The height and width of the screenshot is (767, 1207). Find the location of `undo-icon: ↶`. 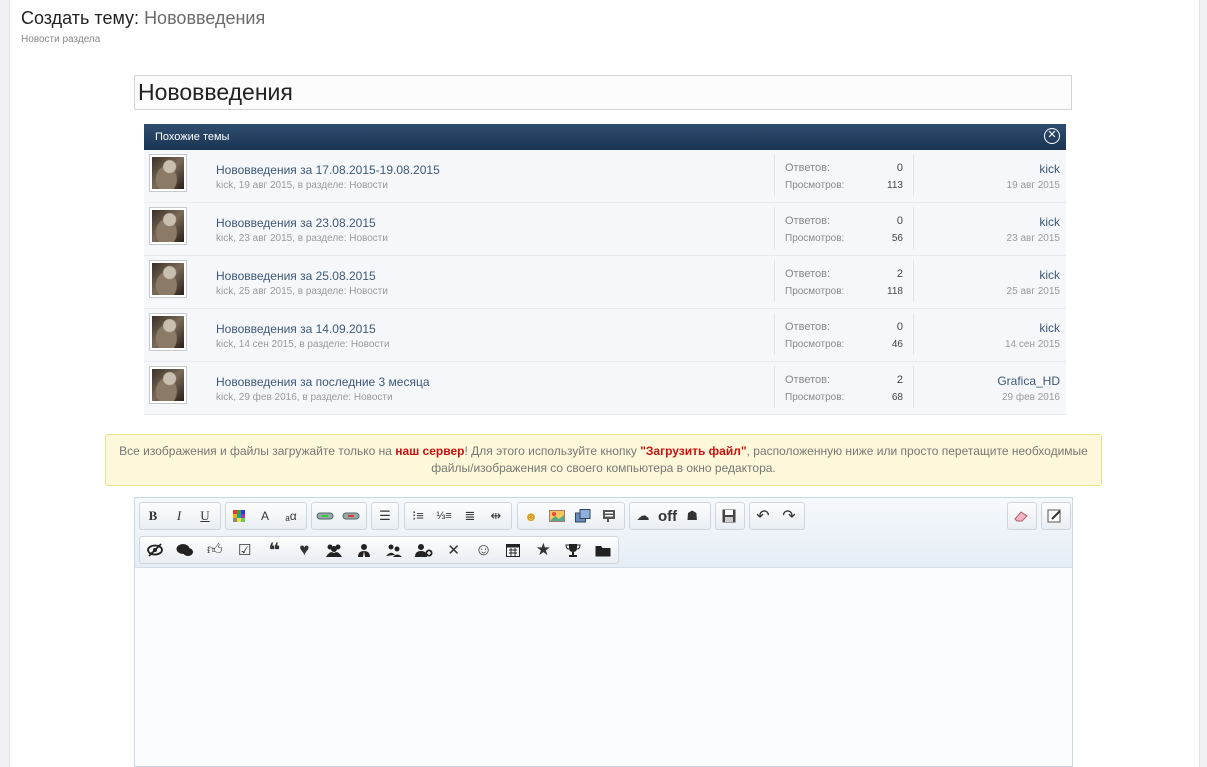

undo-icon: ↶ is located at coordinates (763, 516).